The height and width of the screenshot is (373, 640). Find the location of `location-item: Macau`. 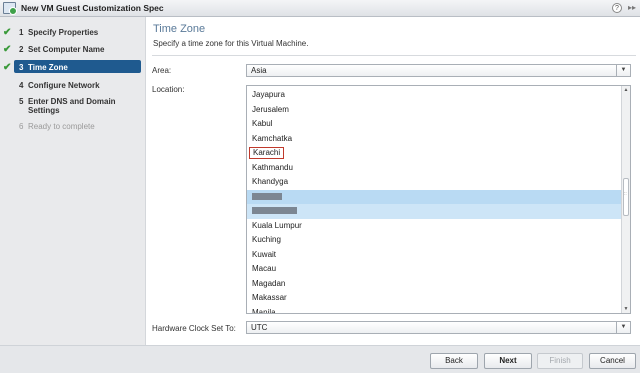

location-item: Macau is located at coordinates (434, 269).